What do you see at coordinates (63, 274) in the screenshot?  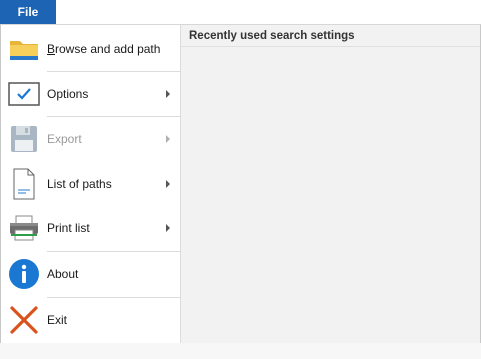 I see `about-label: About` at bounding box center [63, 274].